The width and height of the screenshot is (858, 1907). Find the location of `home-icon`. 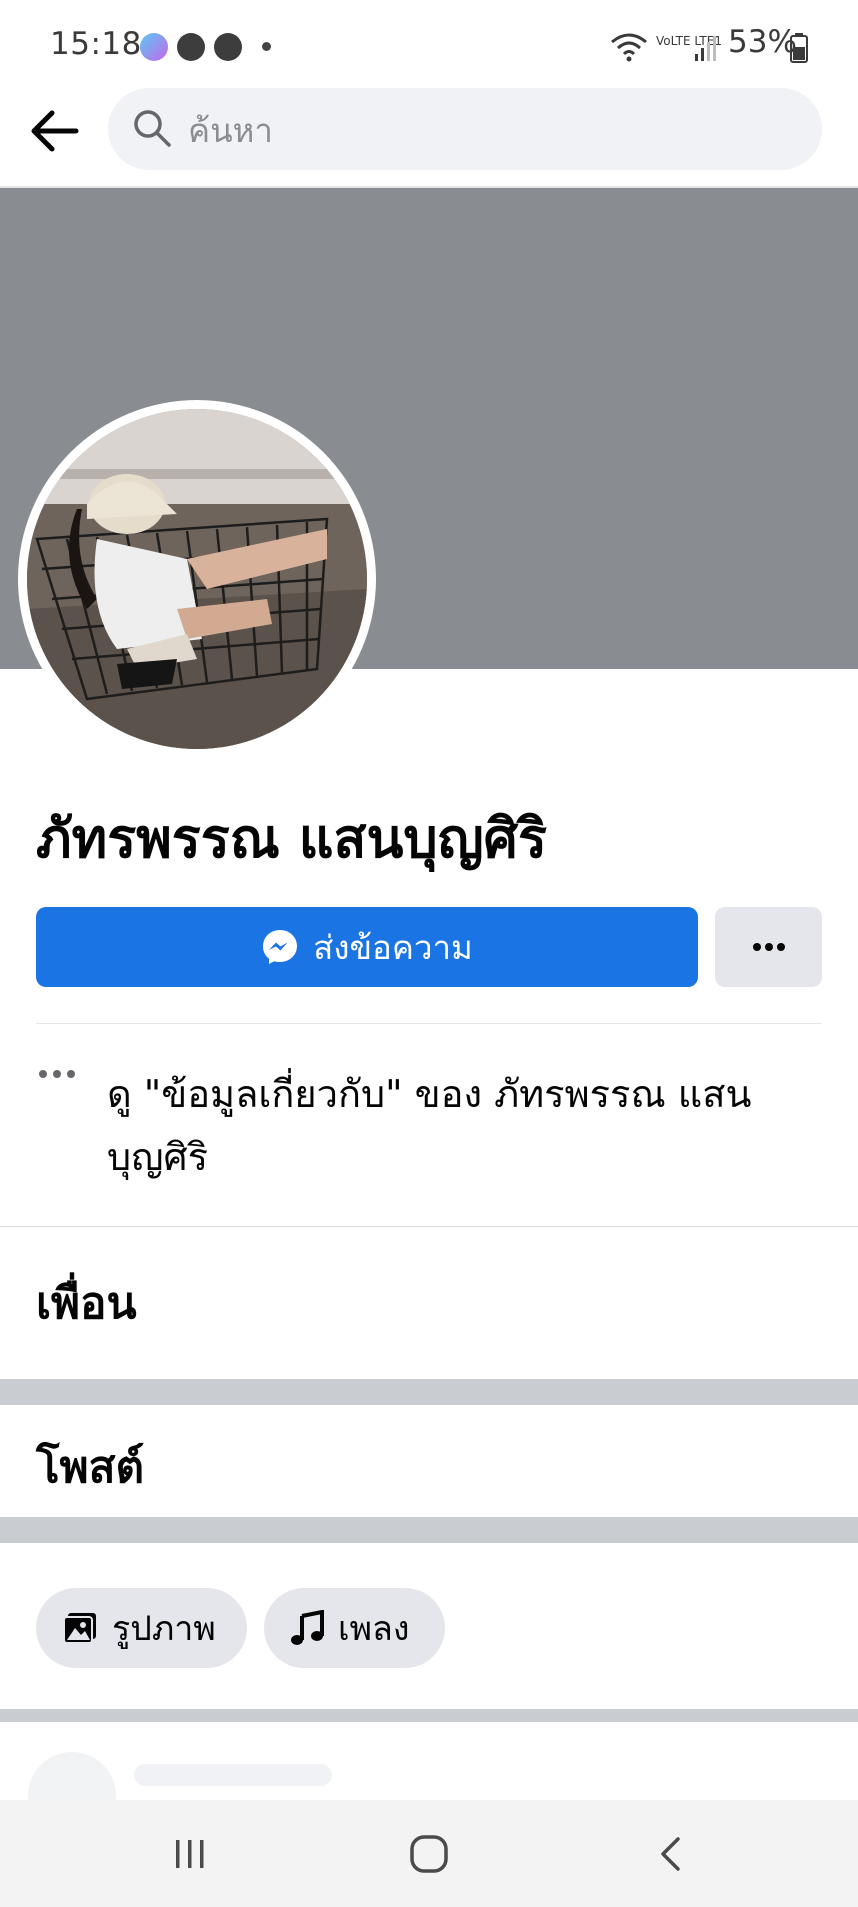

home-icon is located at coordinates (429, 1853).